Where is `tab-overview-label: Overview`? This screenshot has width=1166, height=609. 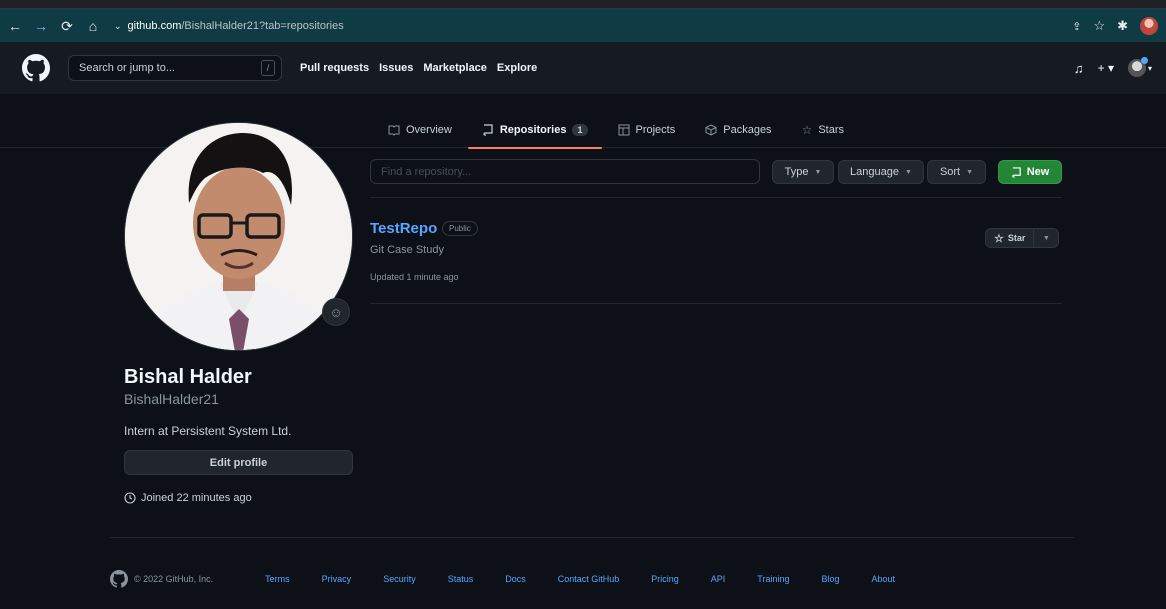
tab-overview-label: Overview is located at coordinates (429, 130).